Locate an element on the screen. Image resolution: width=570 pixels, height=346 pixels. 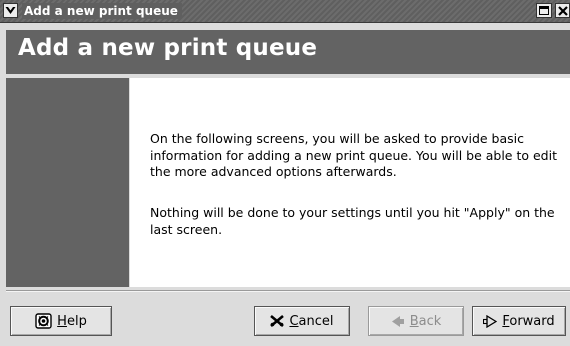
maximize-icon is located at coordinates (544, 10).